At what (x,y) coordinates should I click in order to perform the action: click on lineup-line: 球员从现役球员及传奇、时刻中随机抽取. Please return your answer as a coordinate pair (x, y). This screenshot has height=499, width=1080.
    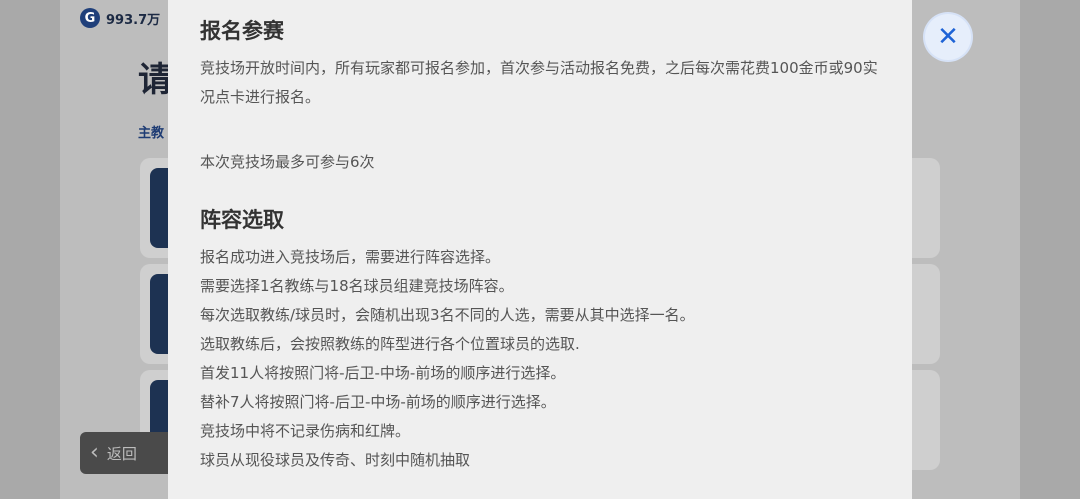
    Looking at the image, I should click on (335, 460).